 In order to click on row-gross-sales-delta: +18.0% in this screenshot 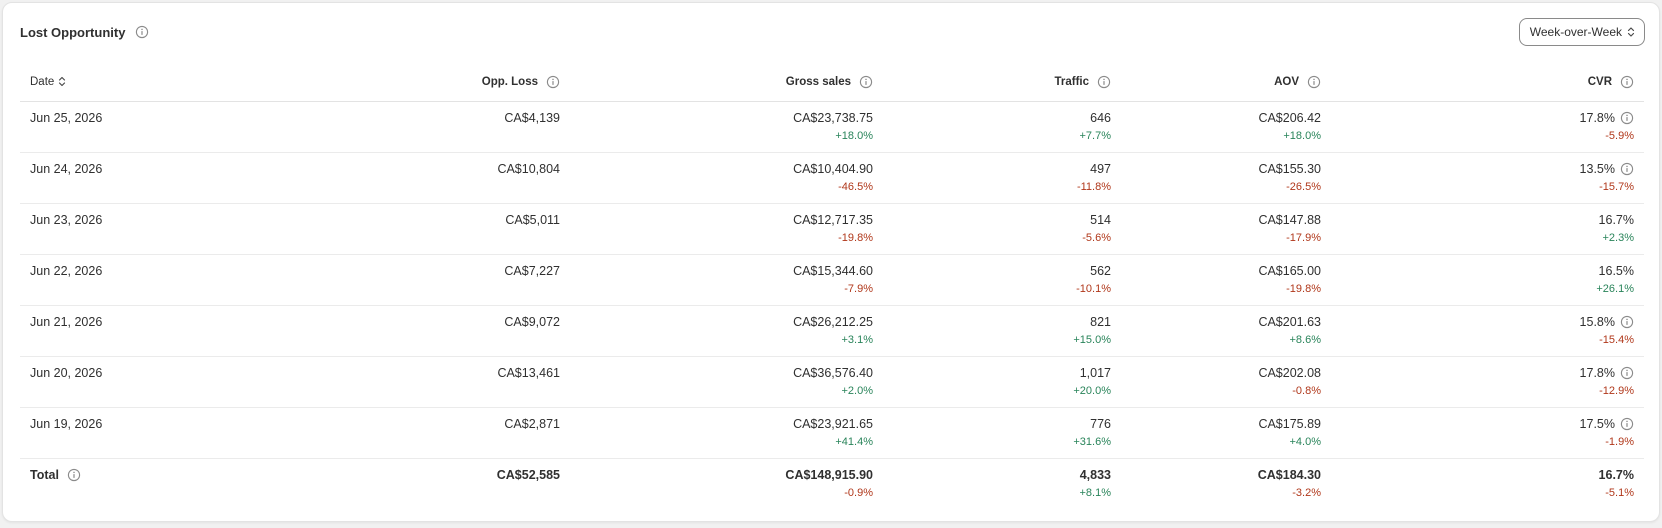, I will do `click(854, 135)`.